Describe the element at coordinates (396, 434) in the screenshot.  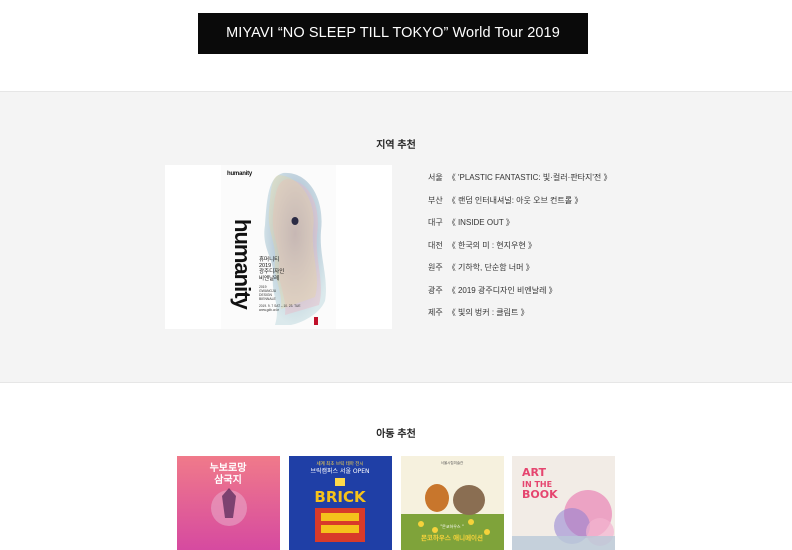
I see `kids-section-title: 아동 추천` at that location.